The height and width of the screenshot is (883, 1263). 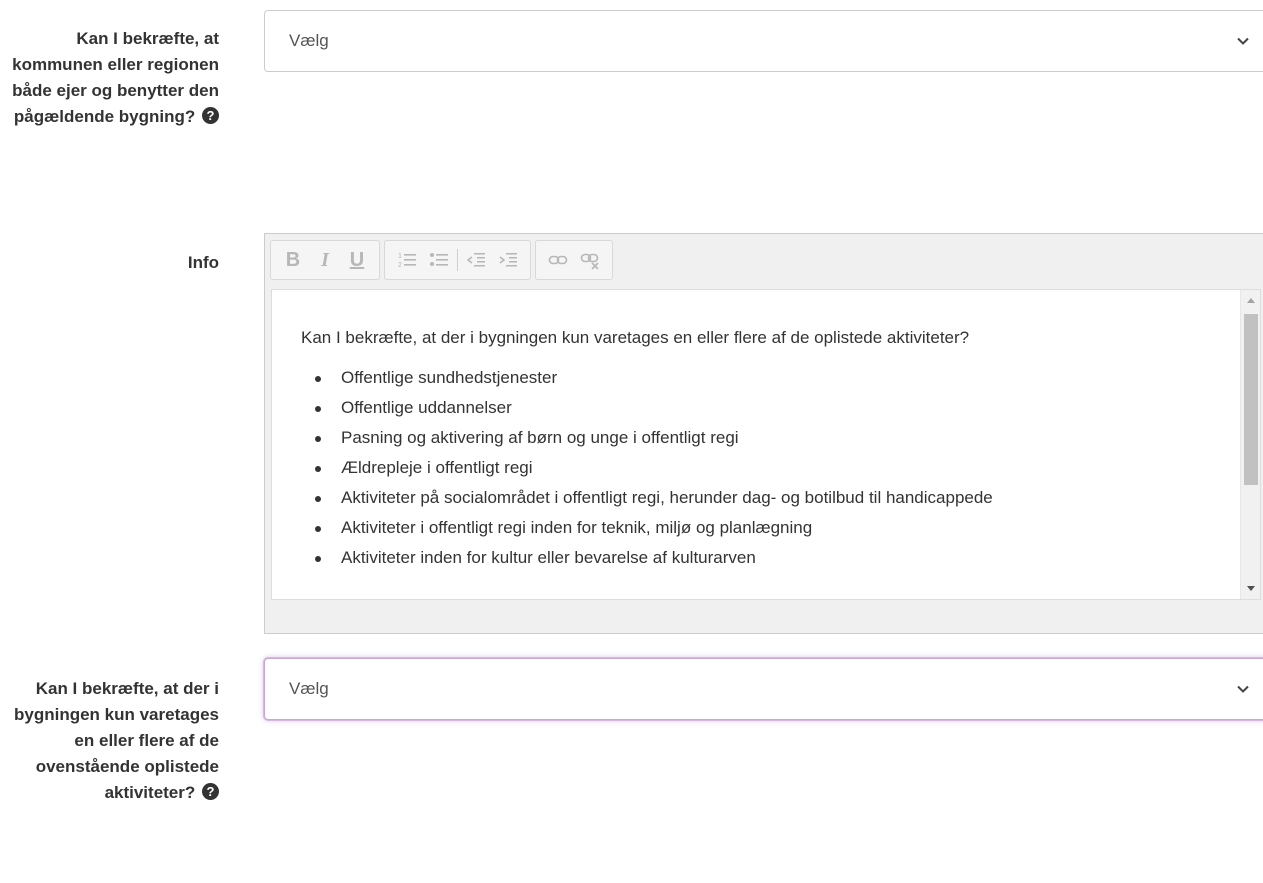 What do you see at coordinates (775, 378) in the screenshot?
I see `list-item: Offentlige sundhedstjenester` at bounding box center [775, 378].